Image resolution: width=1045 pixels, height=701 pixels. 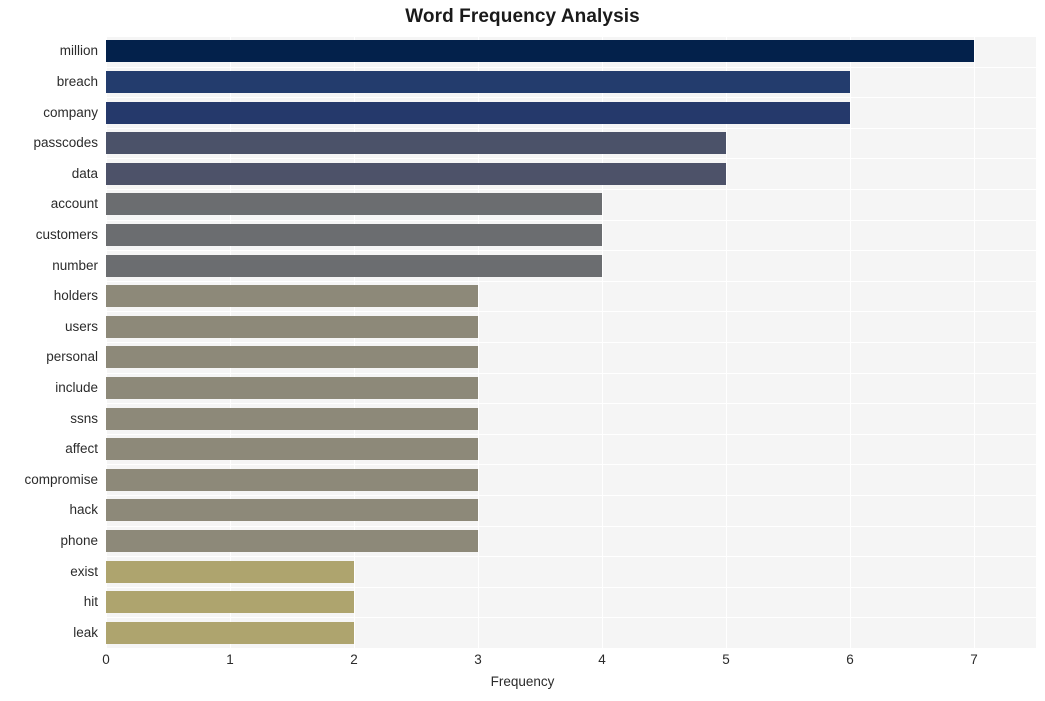 What do you see at coordinates (478, 81) in the screenshot?
I see `bar-breach` at bounding box center [478, 81].